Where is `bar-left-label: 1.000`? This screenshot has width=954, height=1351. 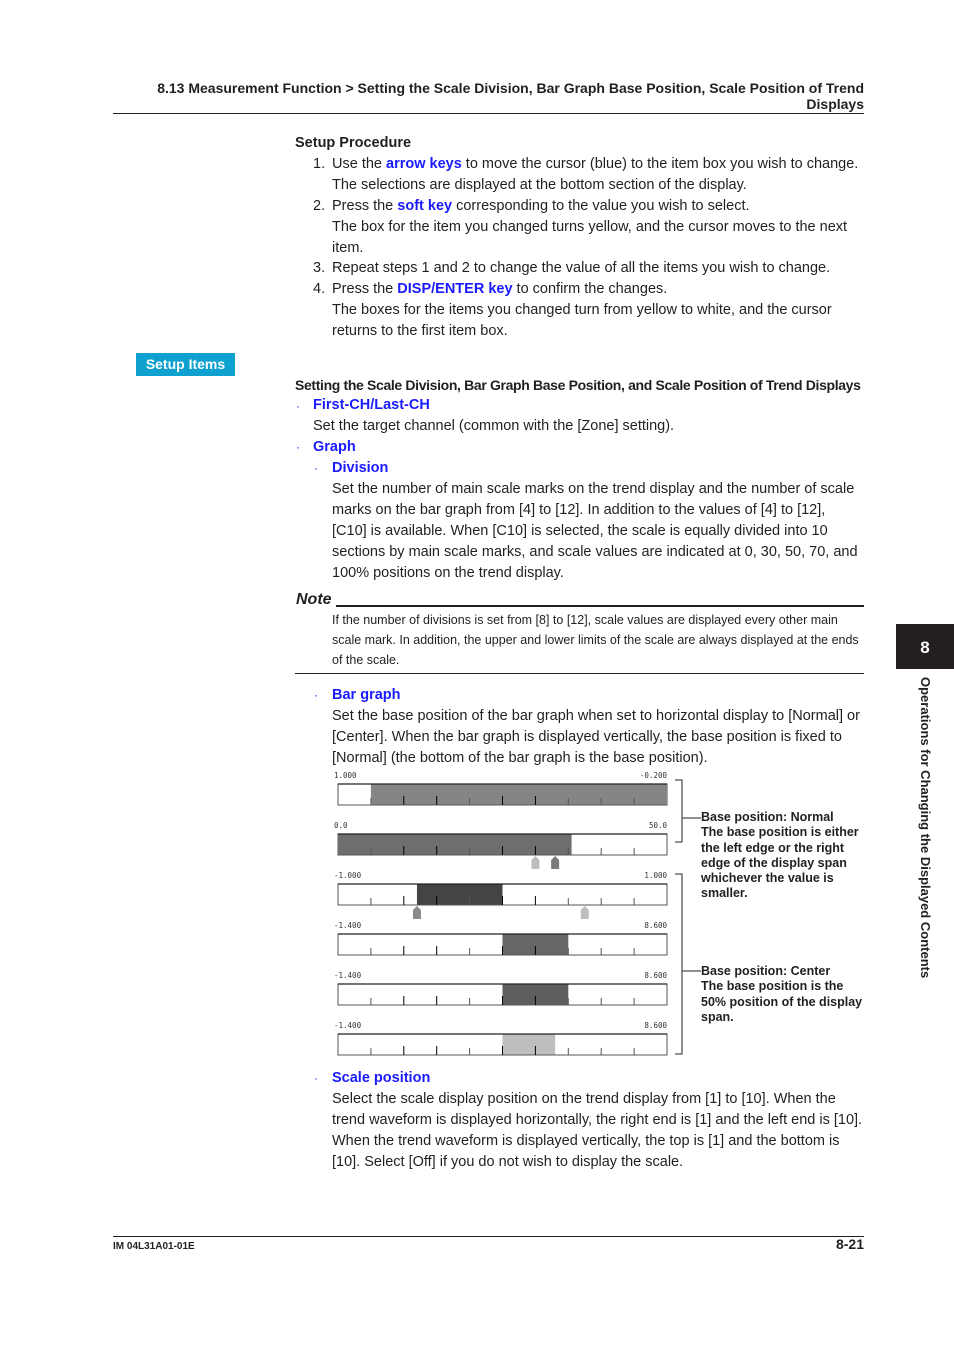
bar-left-label: 1.000 is located at coordinates (345, 775).